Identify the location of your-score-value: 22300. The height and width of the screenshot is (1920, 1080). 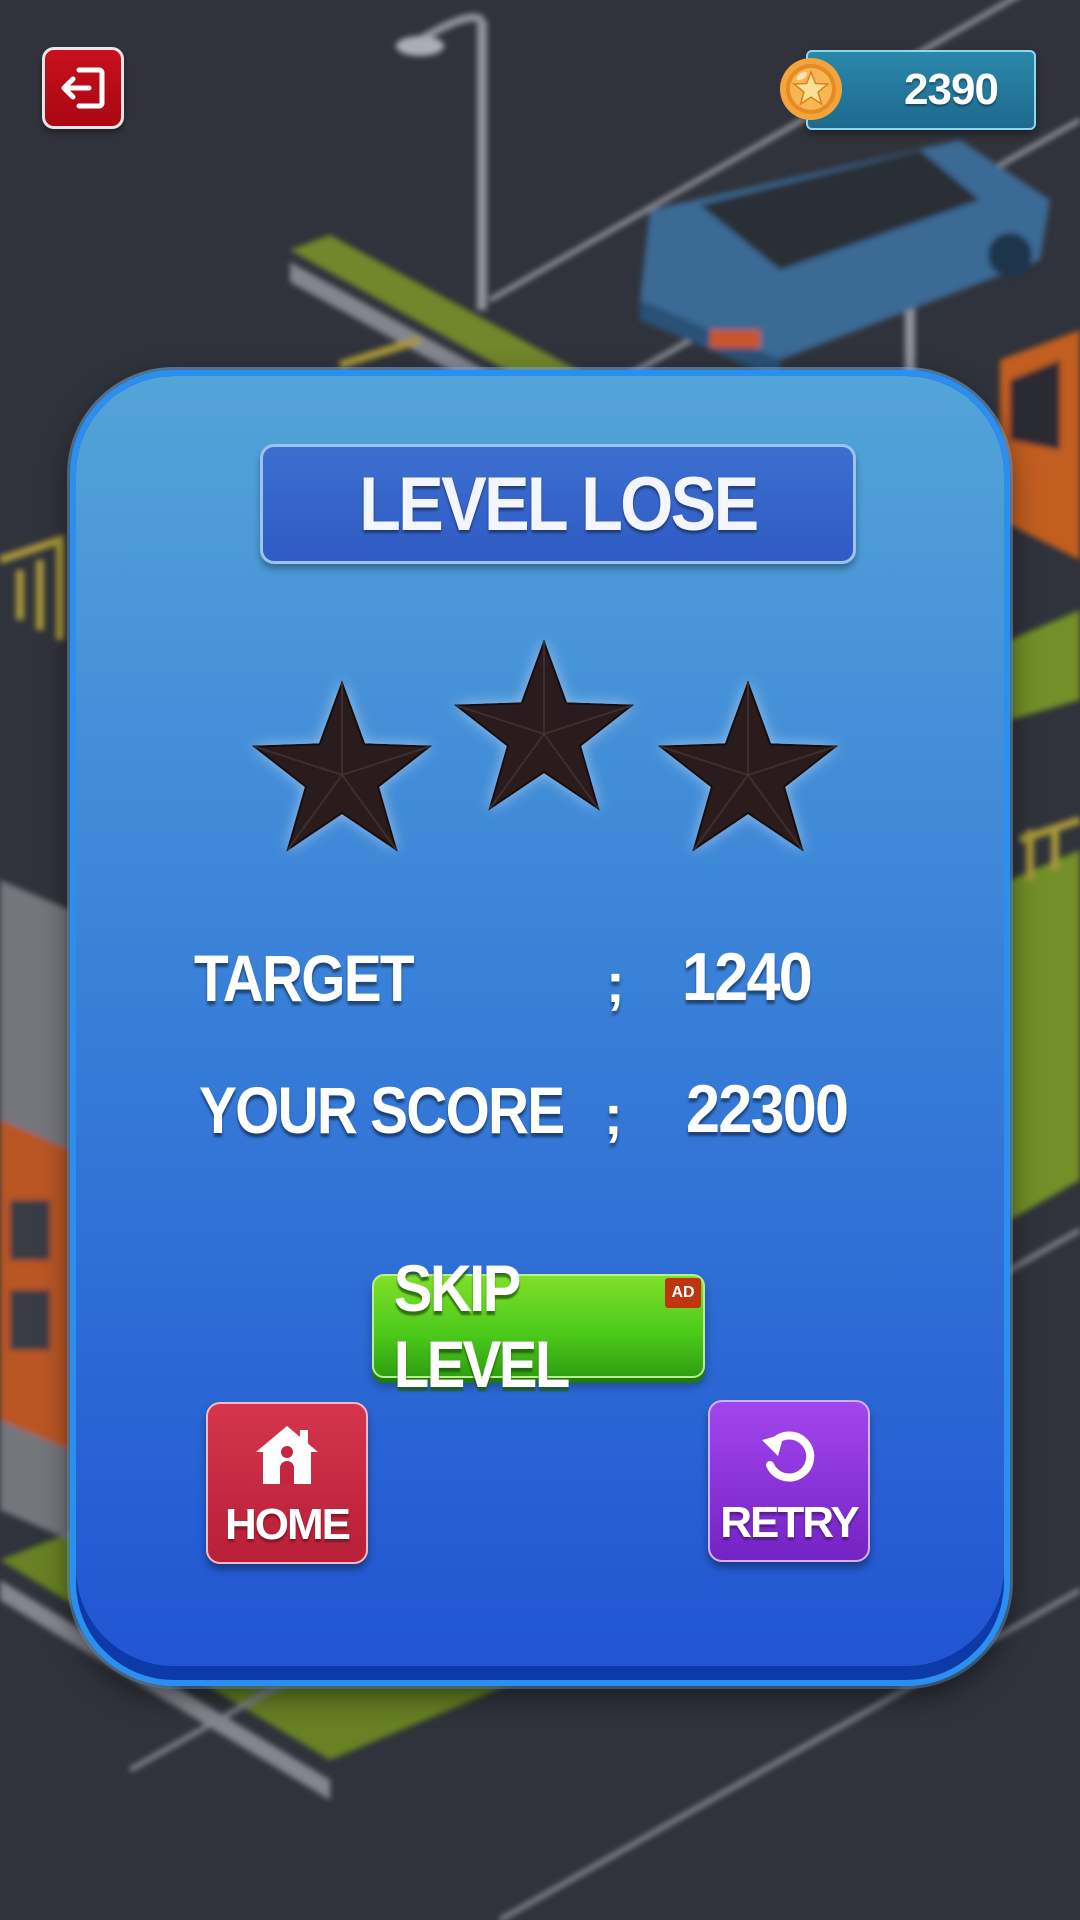
(767, 1109).